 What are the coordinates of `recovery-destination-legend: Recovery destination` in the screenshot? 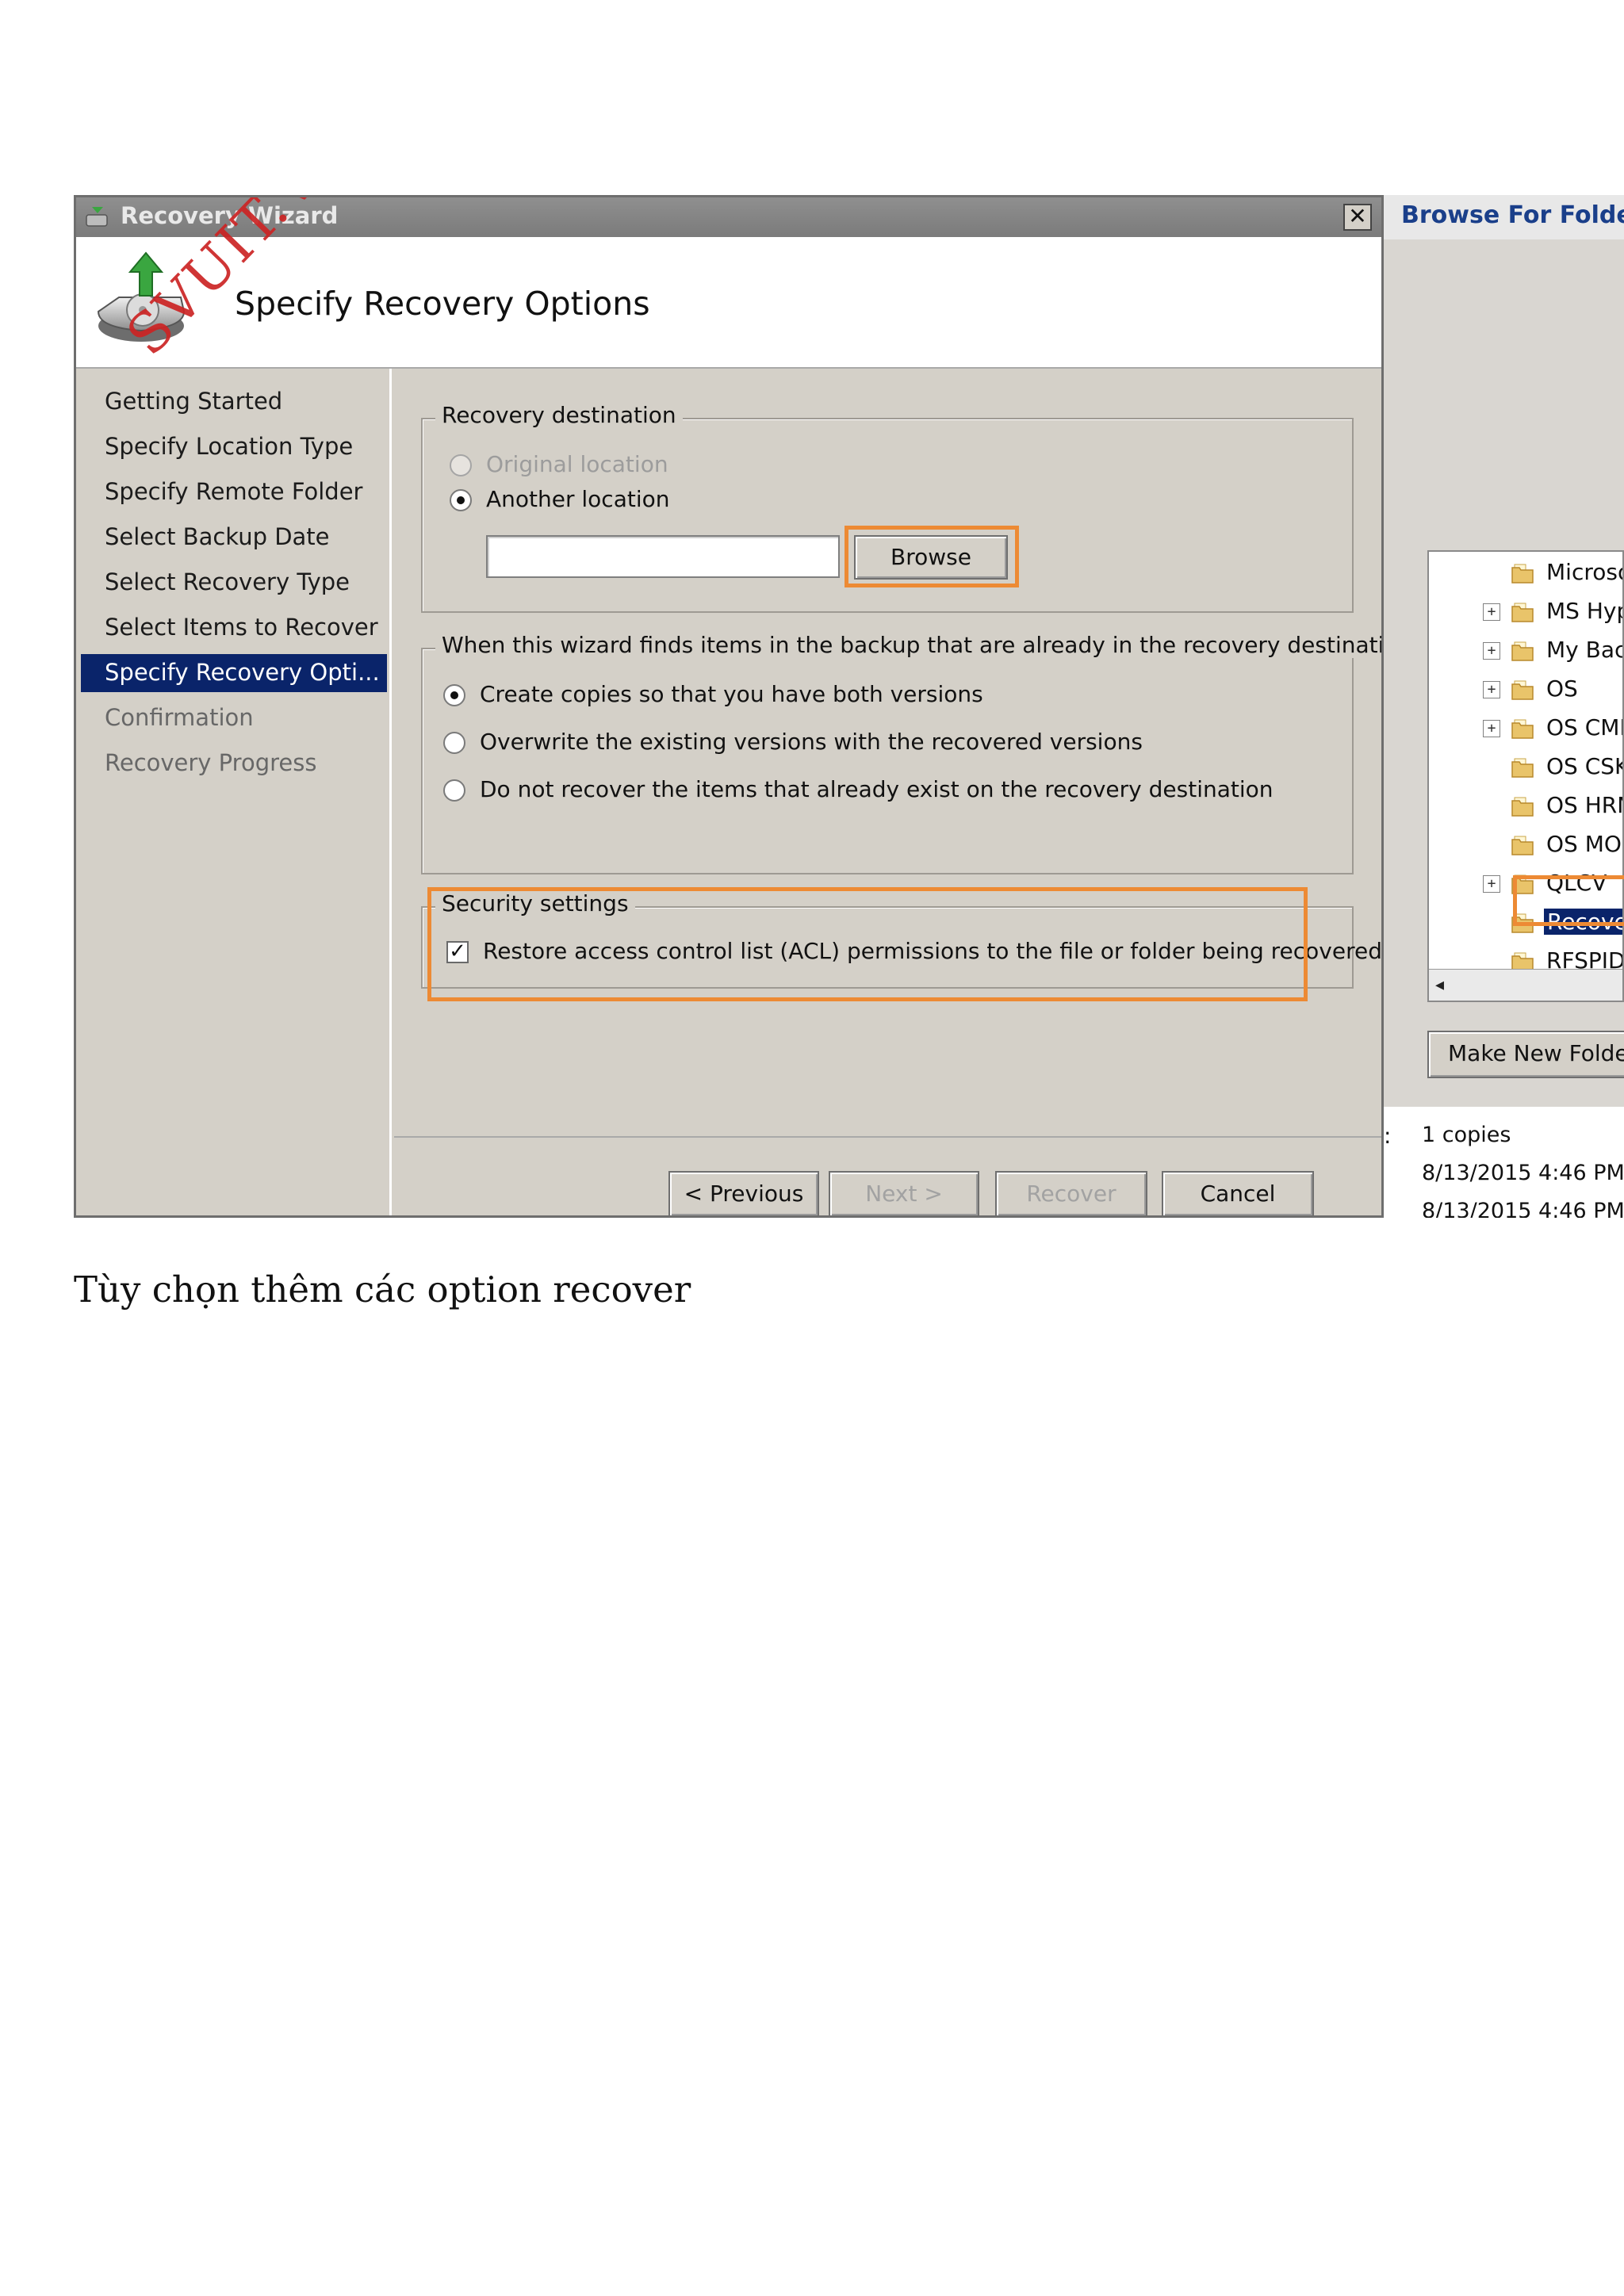 It's located at (559, 415).